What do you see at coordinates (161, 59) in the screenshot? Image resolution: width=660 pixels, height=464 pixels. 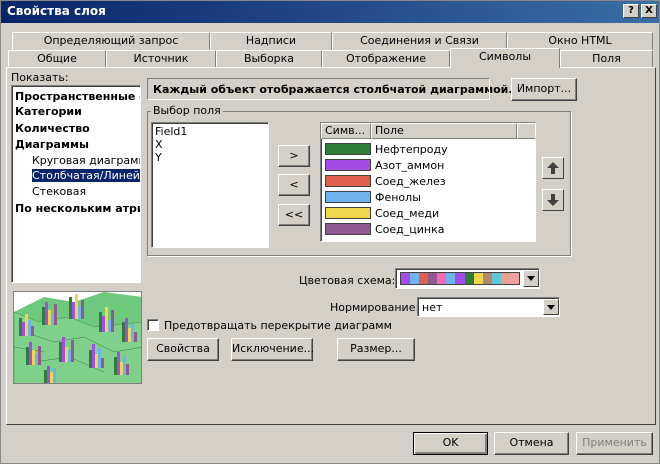 I see `tab-source: Источник` at bounding box center [161, 59].